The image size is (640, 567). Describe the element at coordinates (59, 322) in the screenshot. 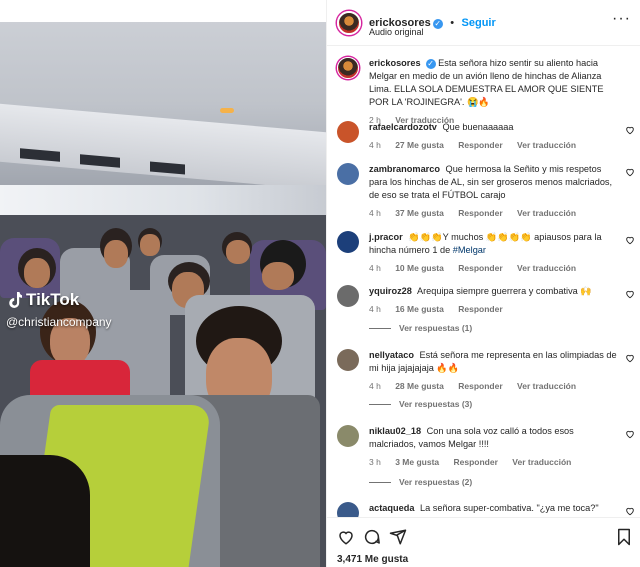

I see `tiktok-handle: @christiancompany` at that location.